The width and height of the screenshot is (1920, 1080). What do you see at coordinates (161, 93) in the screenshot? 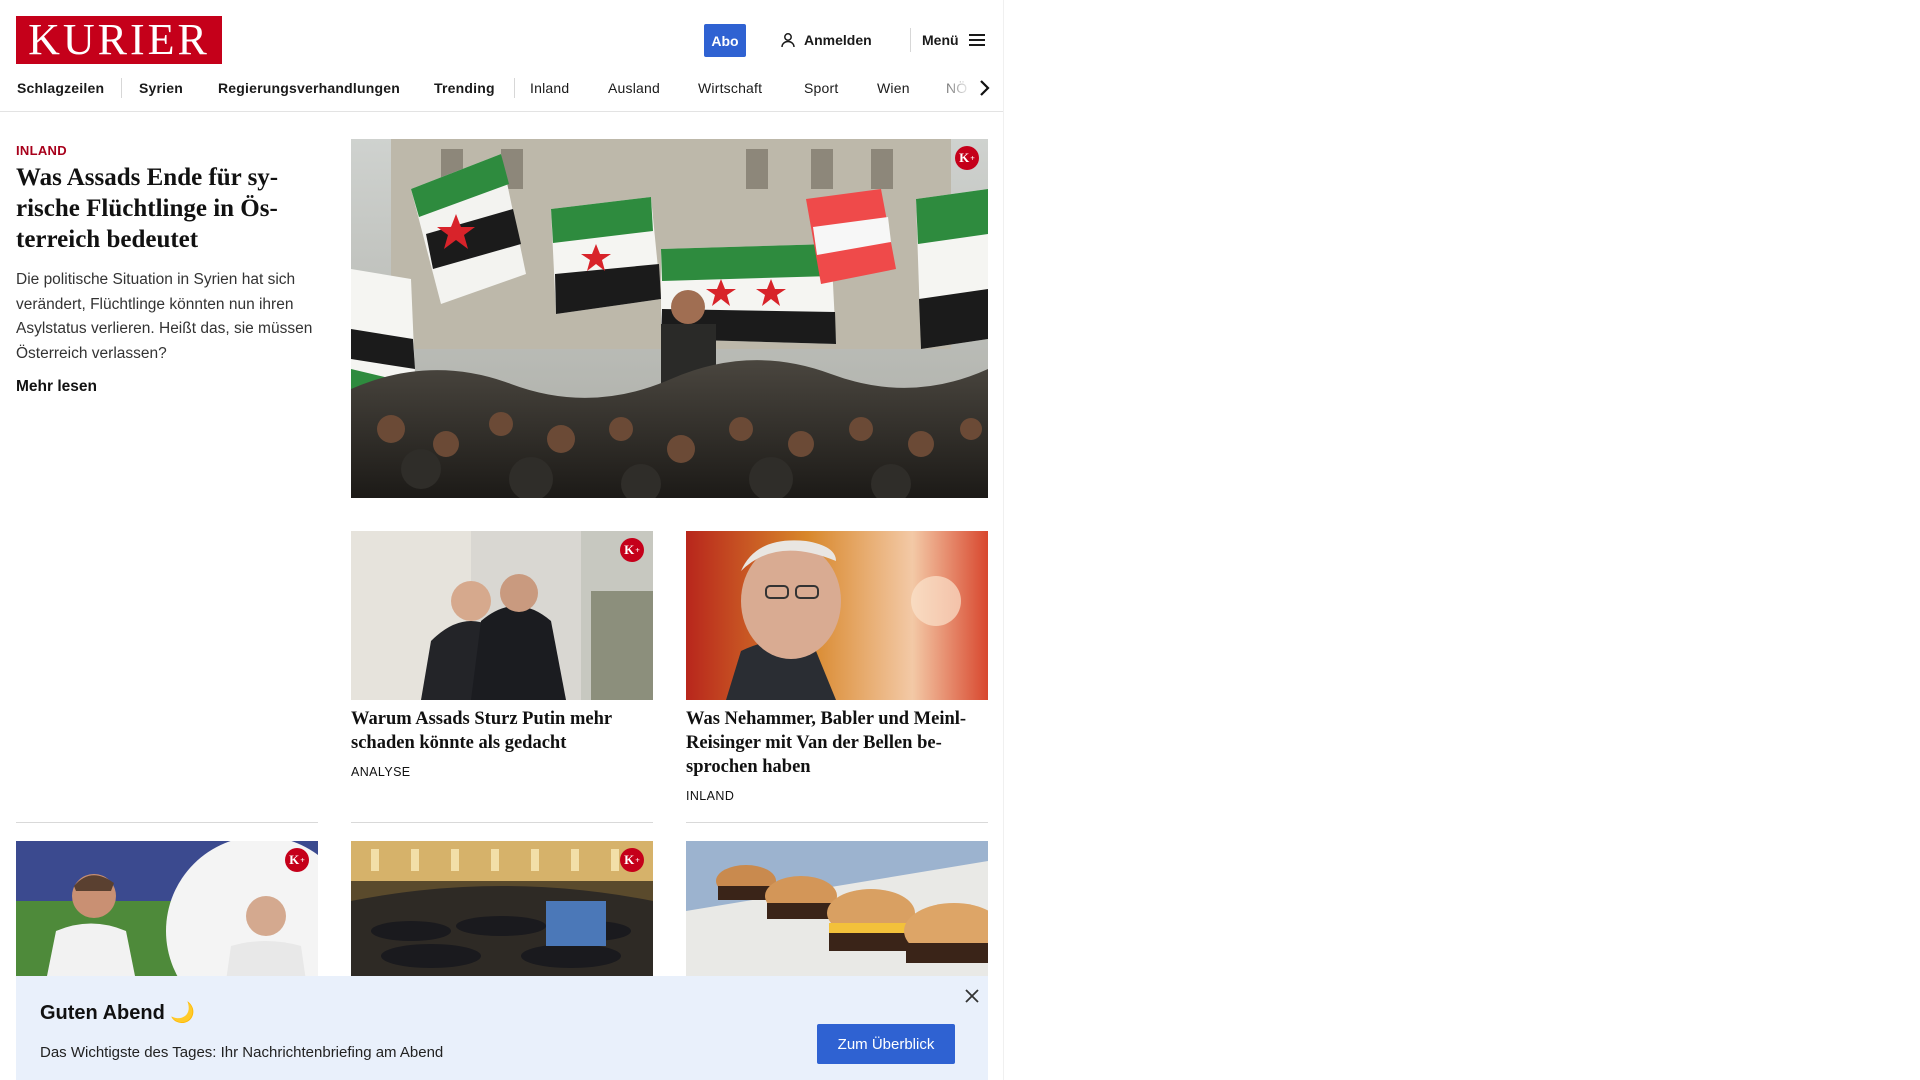
I see `nav-item-syrien: Syrien` at bounding box center [161, 93].